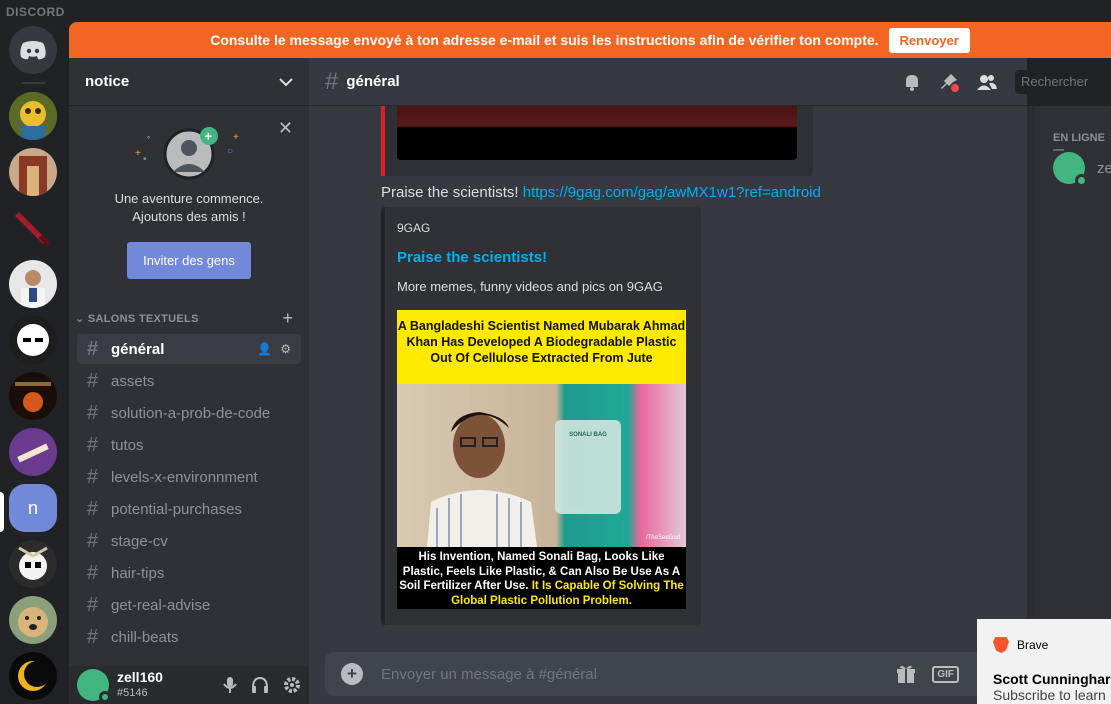 The width and height of the screenshot is (1111, 704). I want to click on channel-levels-x-environnment: # levels-x-environnment, so click(189, 477).